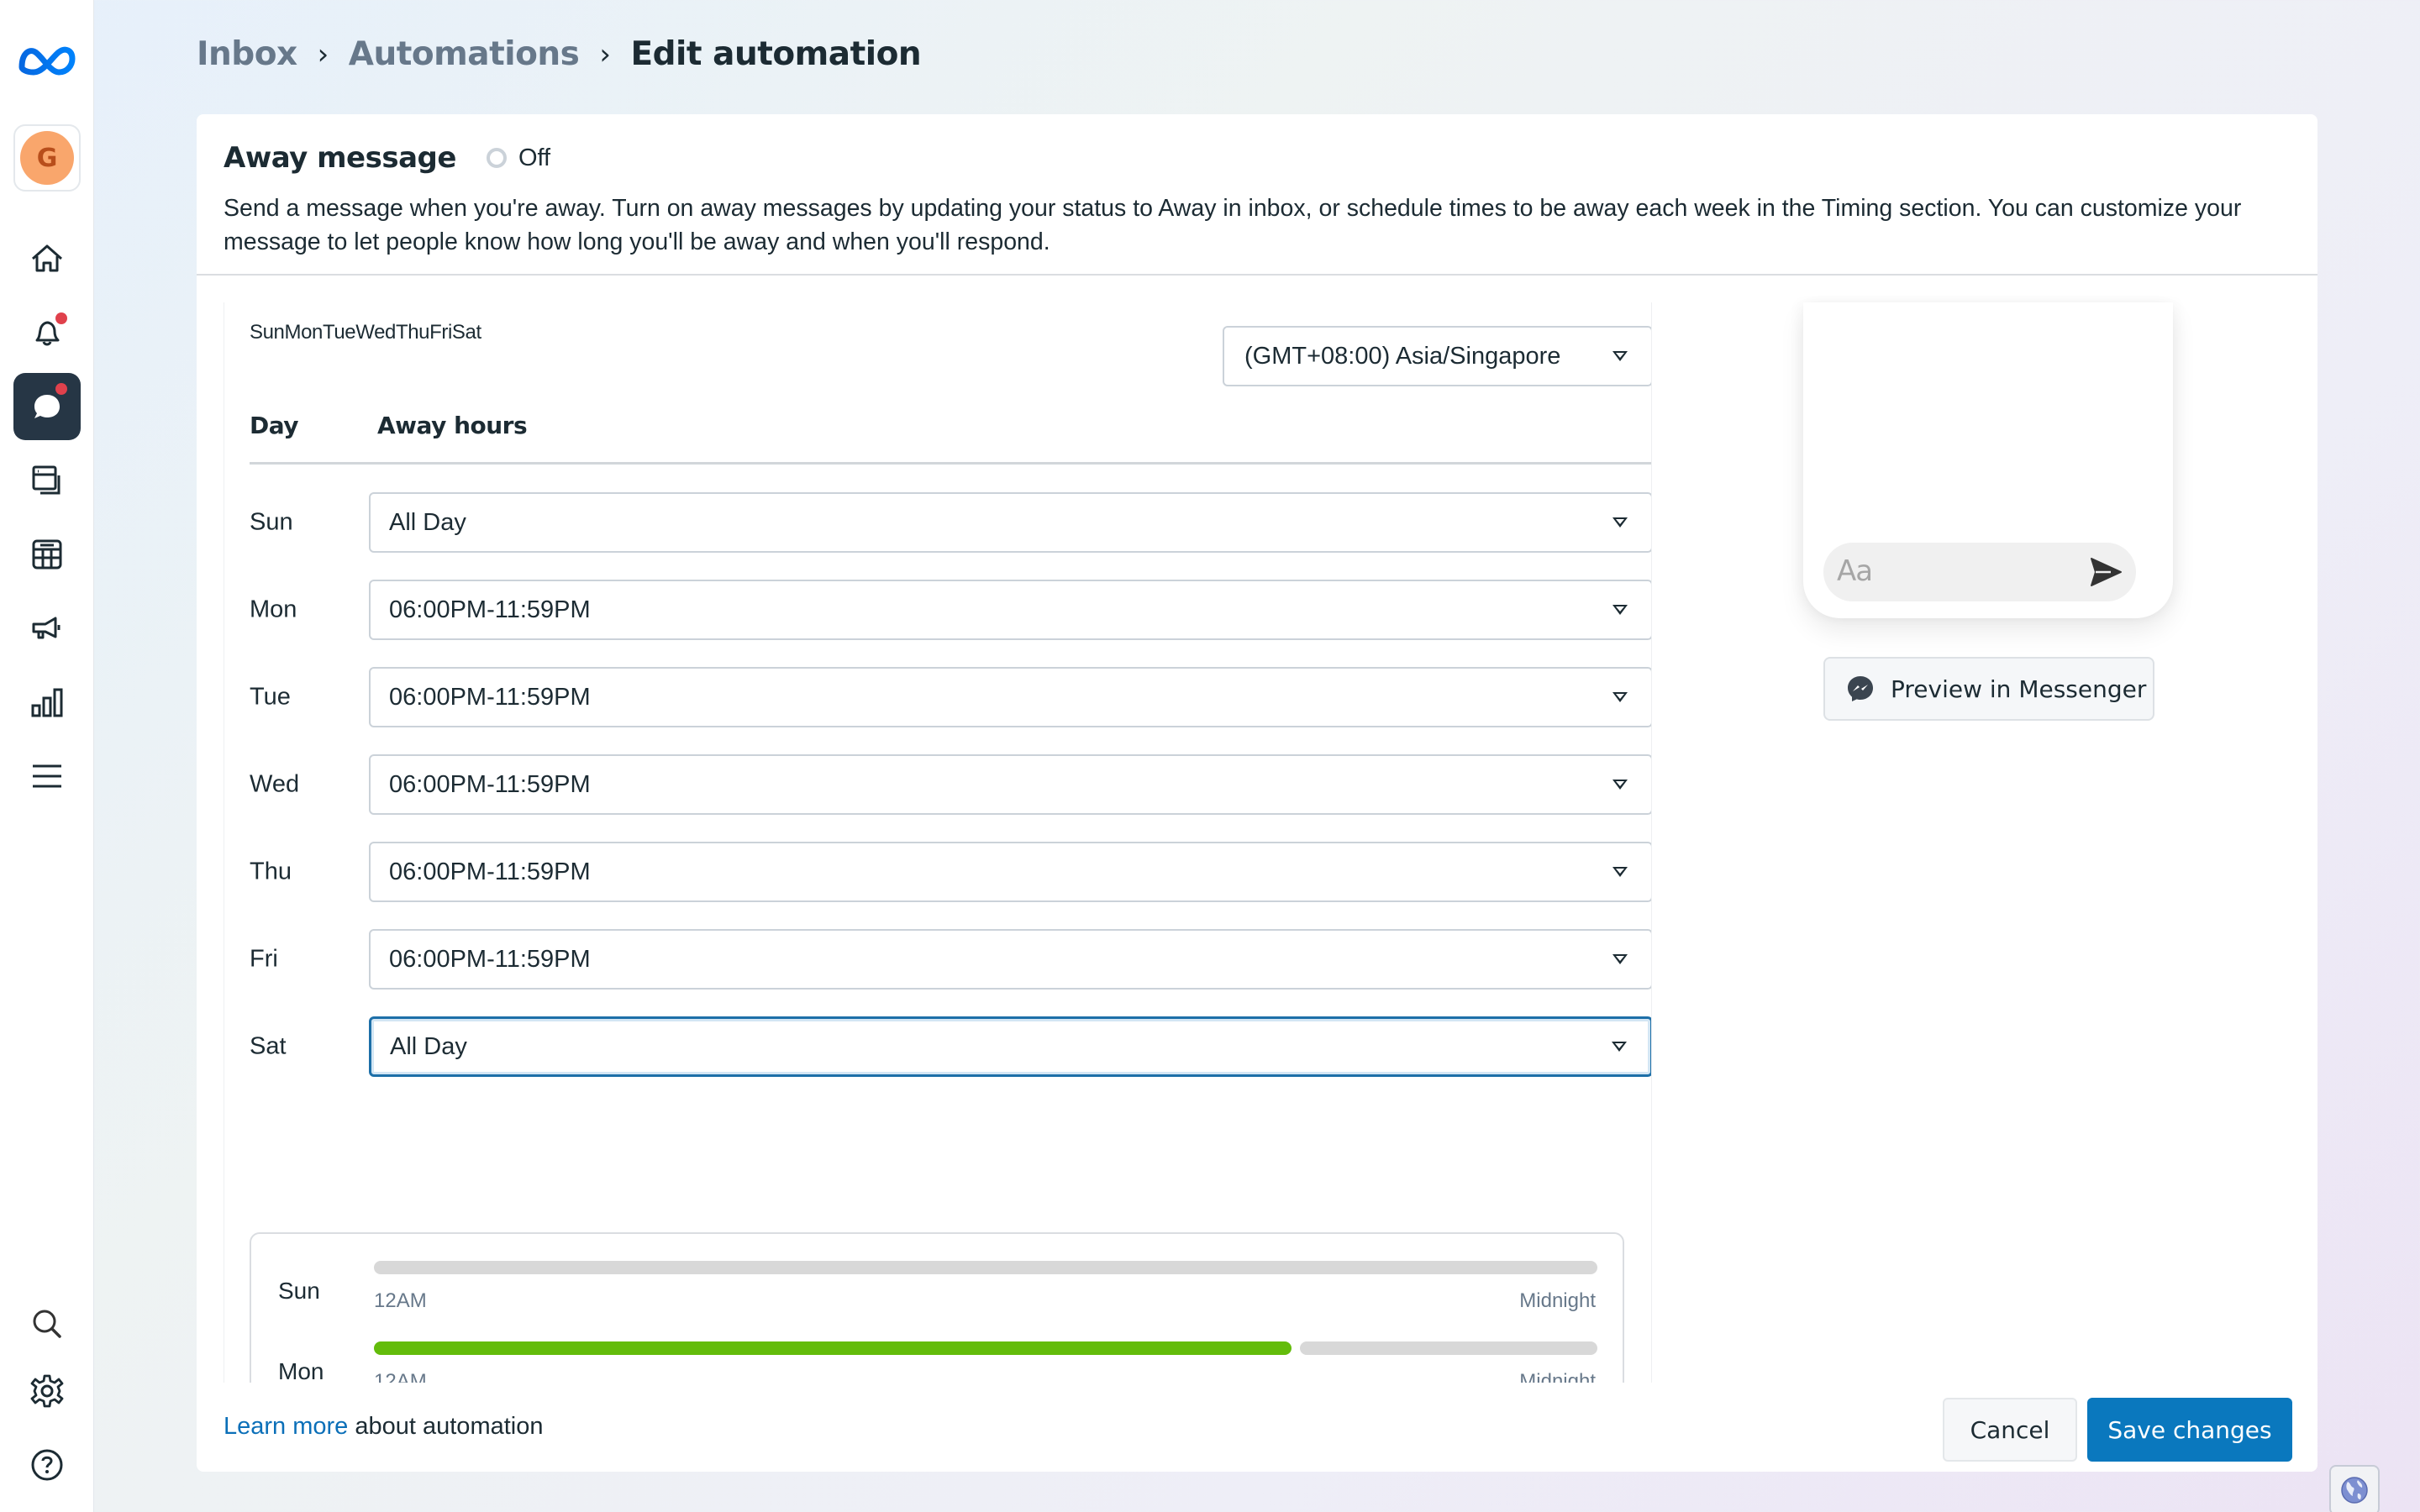 The height and width of the screenshot is (1512, 2420). Describe the element at coordinates (1010, 959) in the screenshot. I see `away-hours-select-fri: 06:00PM-11:59PM` at that location.